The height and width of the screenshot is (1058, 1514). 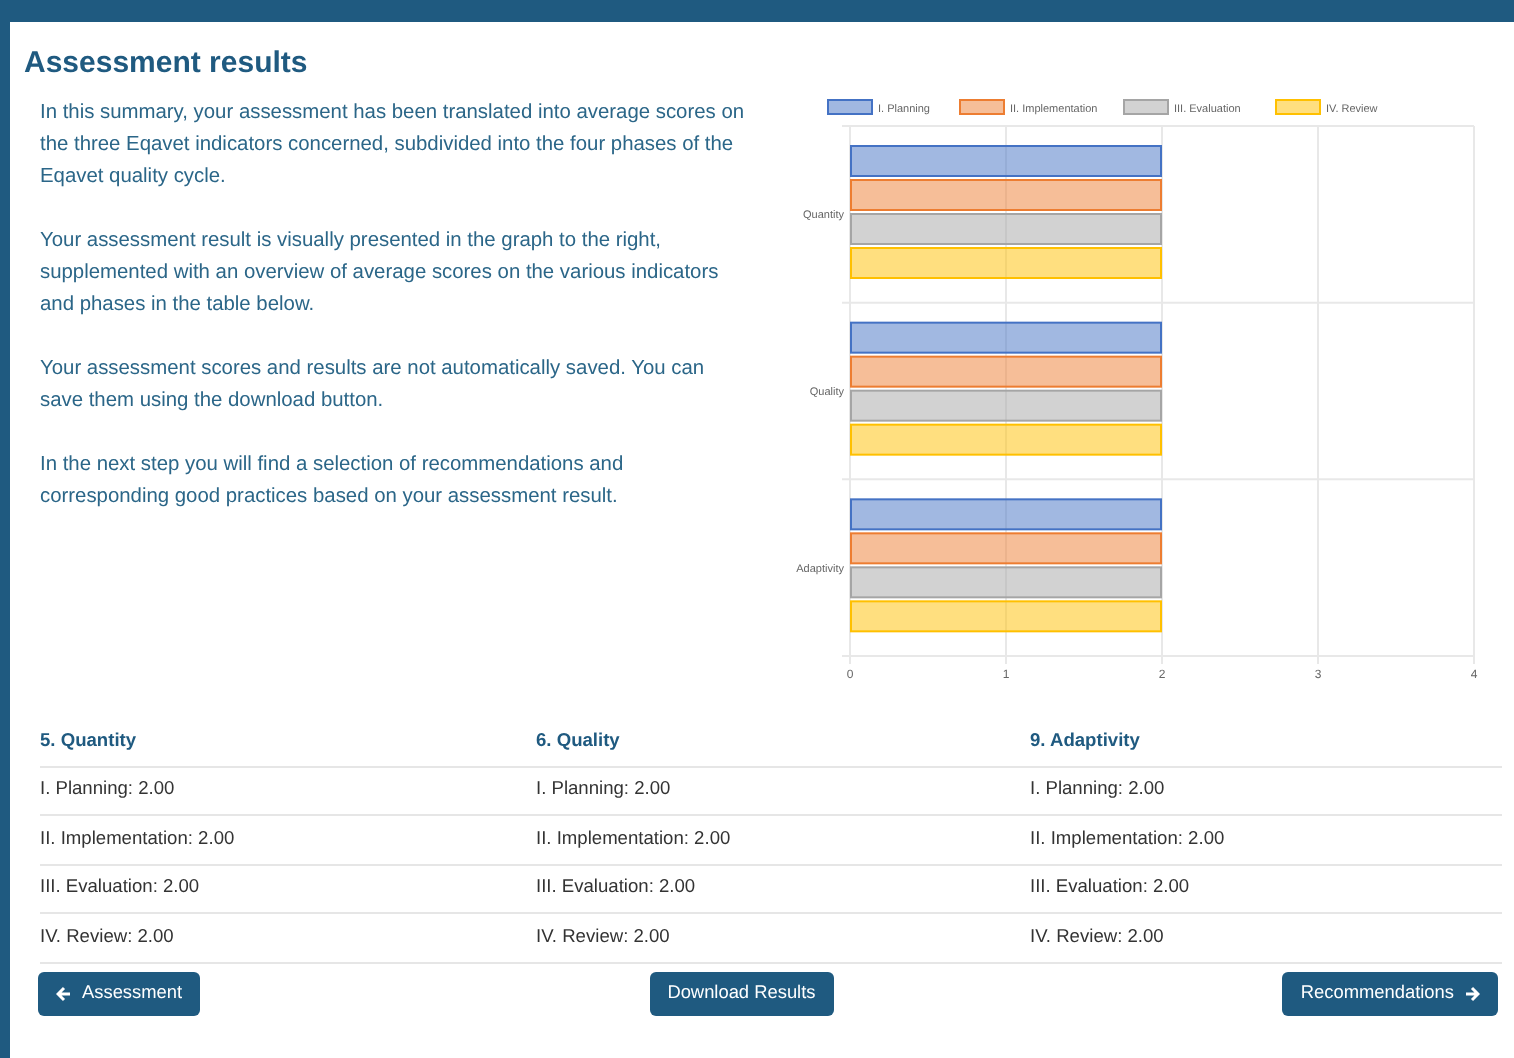 I want to click on arrow-right-icon, so click(x=1472, y=993).